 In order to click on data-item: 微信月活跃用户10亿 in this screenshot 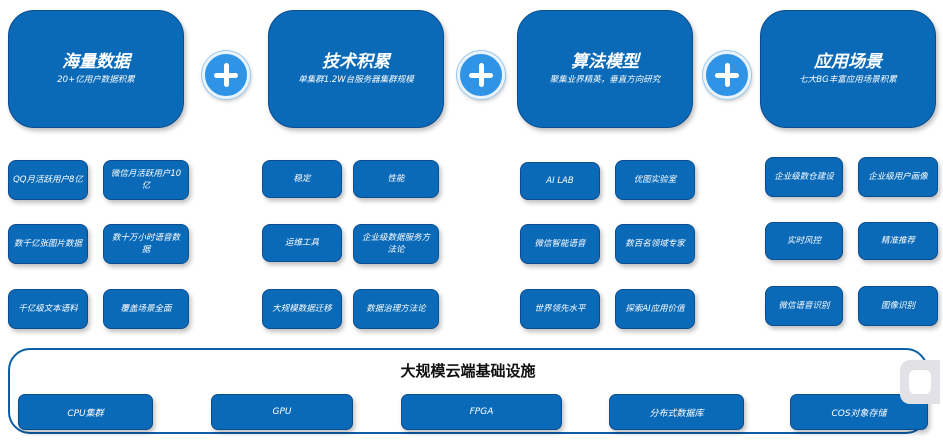, I will do `click(146, 180)`.